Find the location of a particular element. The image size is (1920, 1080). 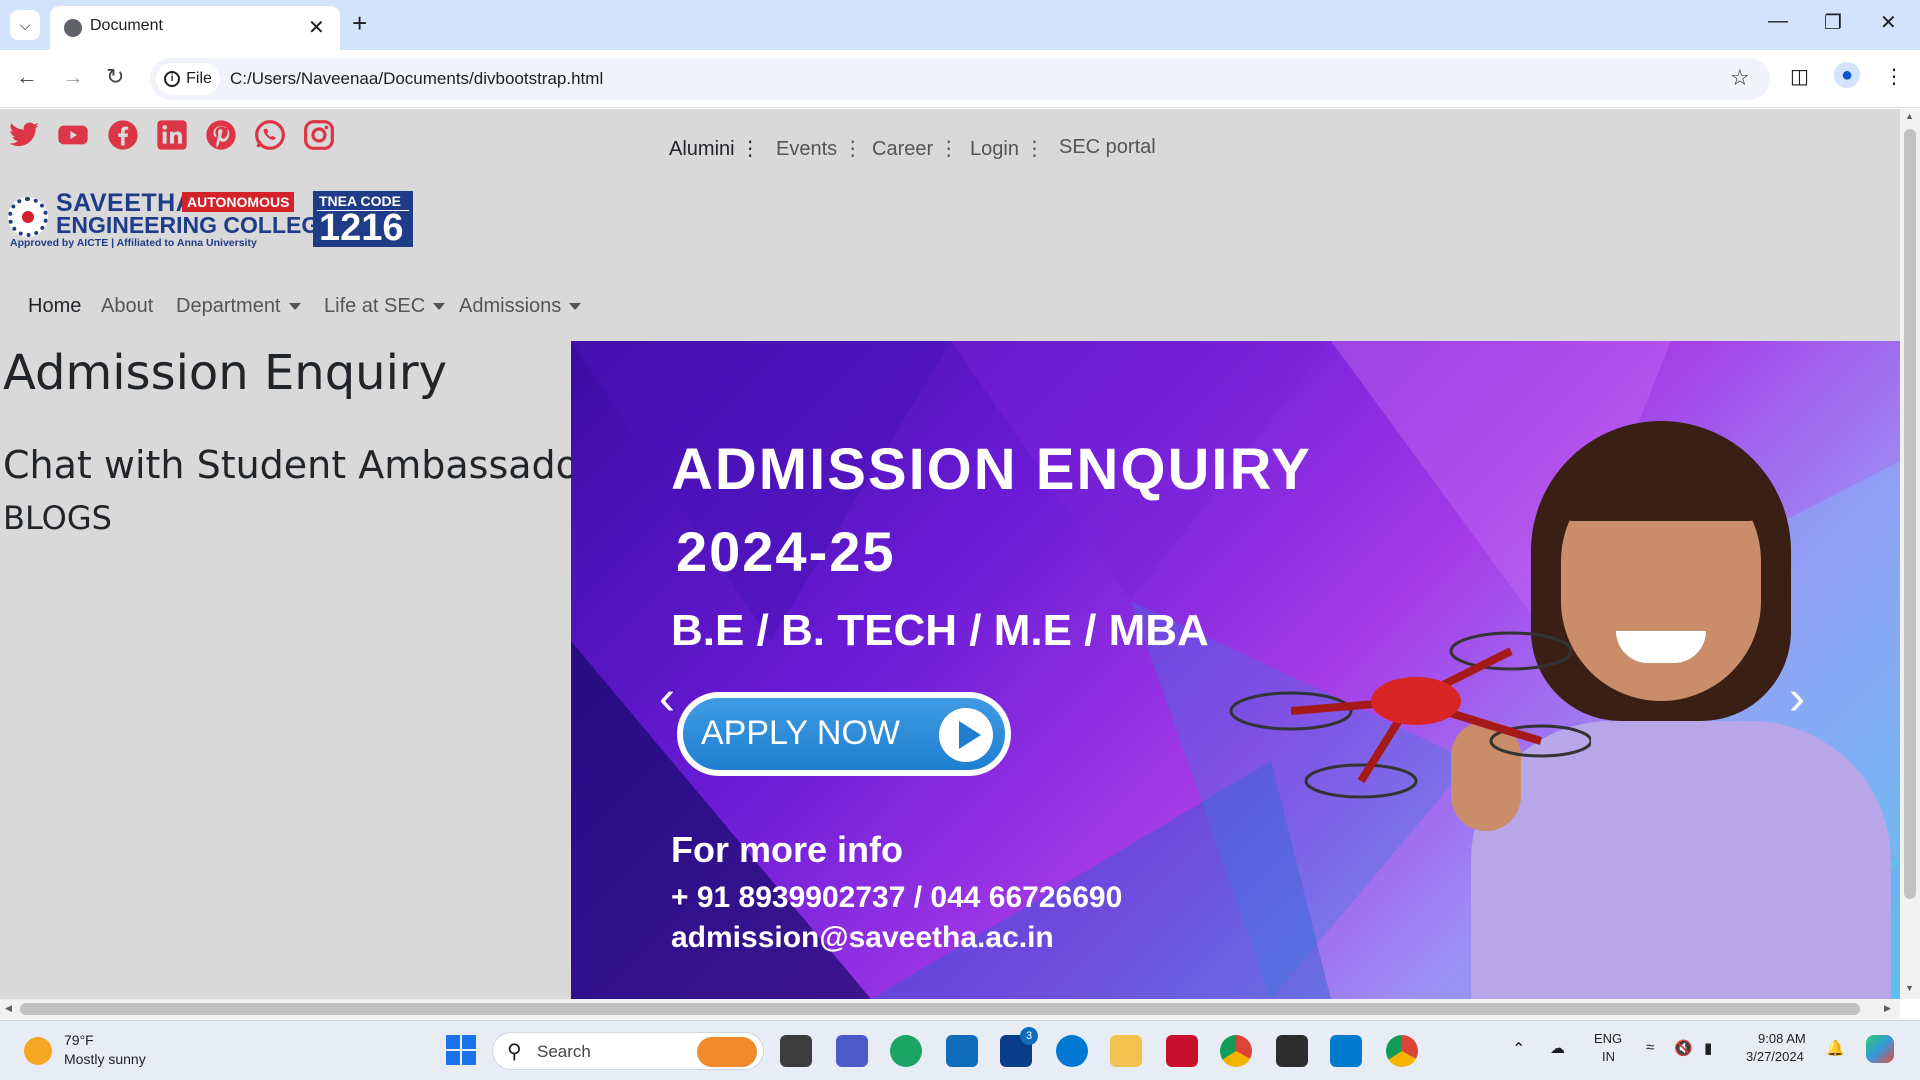

tab-search-button: ⌵ is located at coordinates (25, 25).